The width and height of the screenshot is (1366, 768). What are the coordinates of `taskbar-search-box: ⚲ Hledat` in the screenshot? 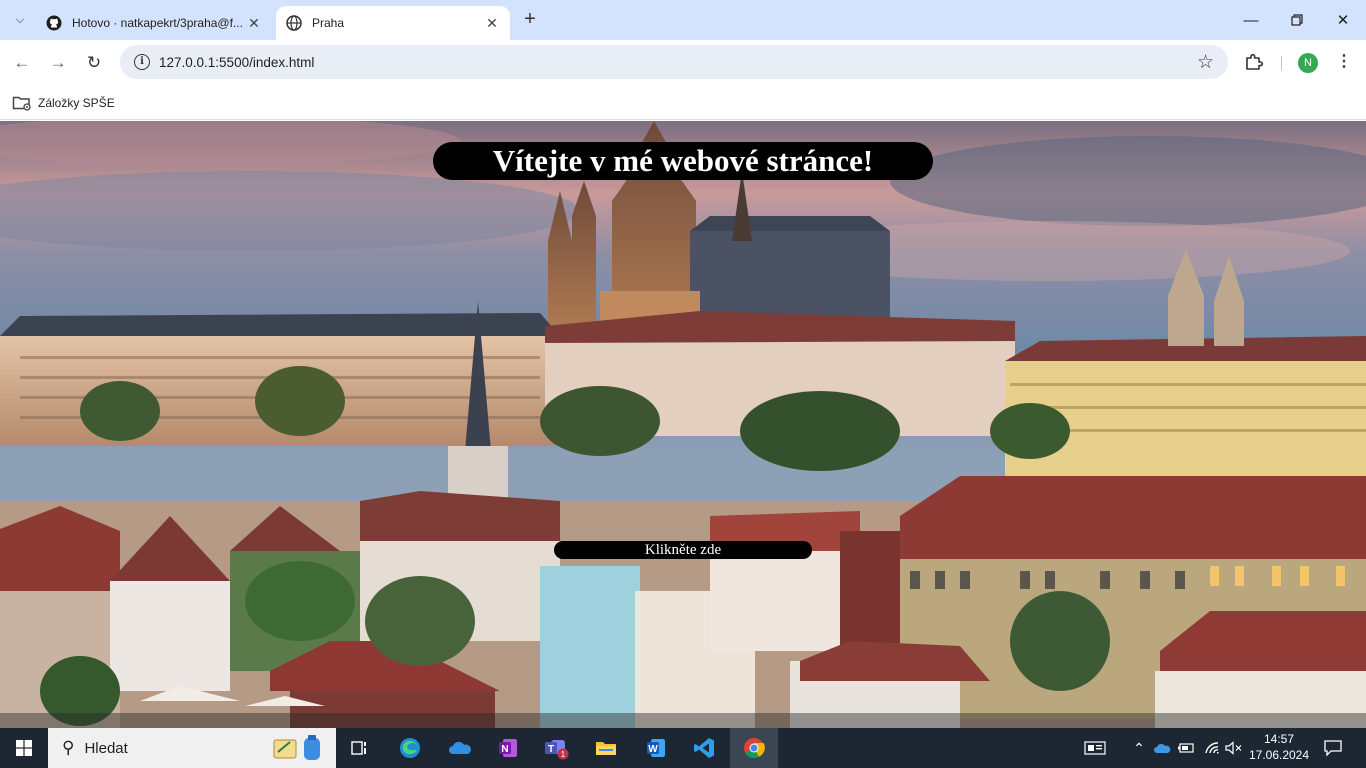 It's located at (192, 748).